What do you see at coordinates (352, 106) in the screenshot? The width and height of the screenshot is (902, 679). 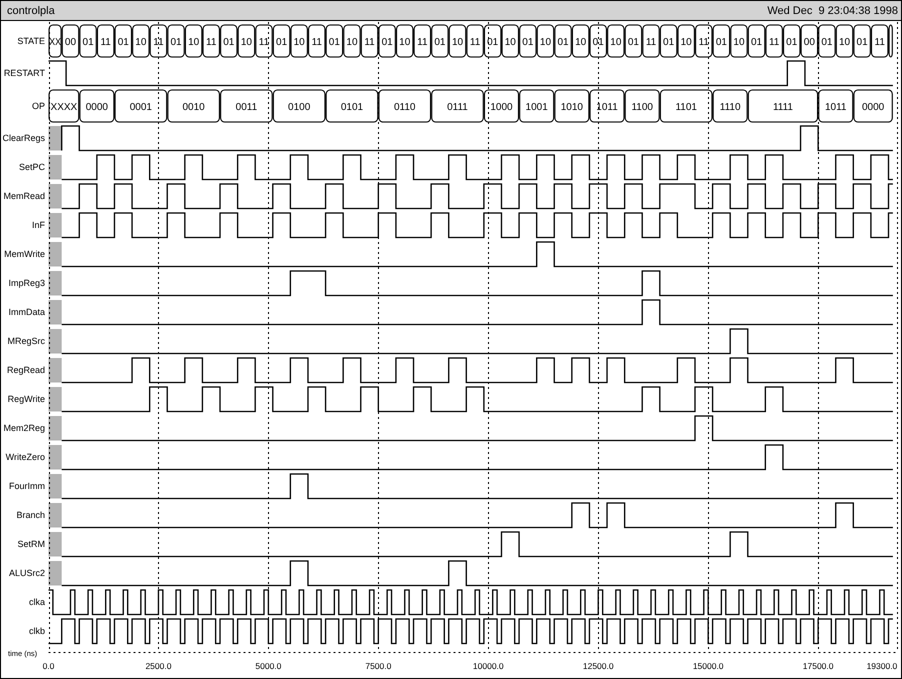 I see `bus-segment: 0101` at bounding box center [352, 106].